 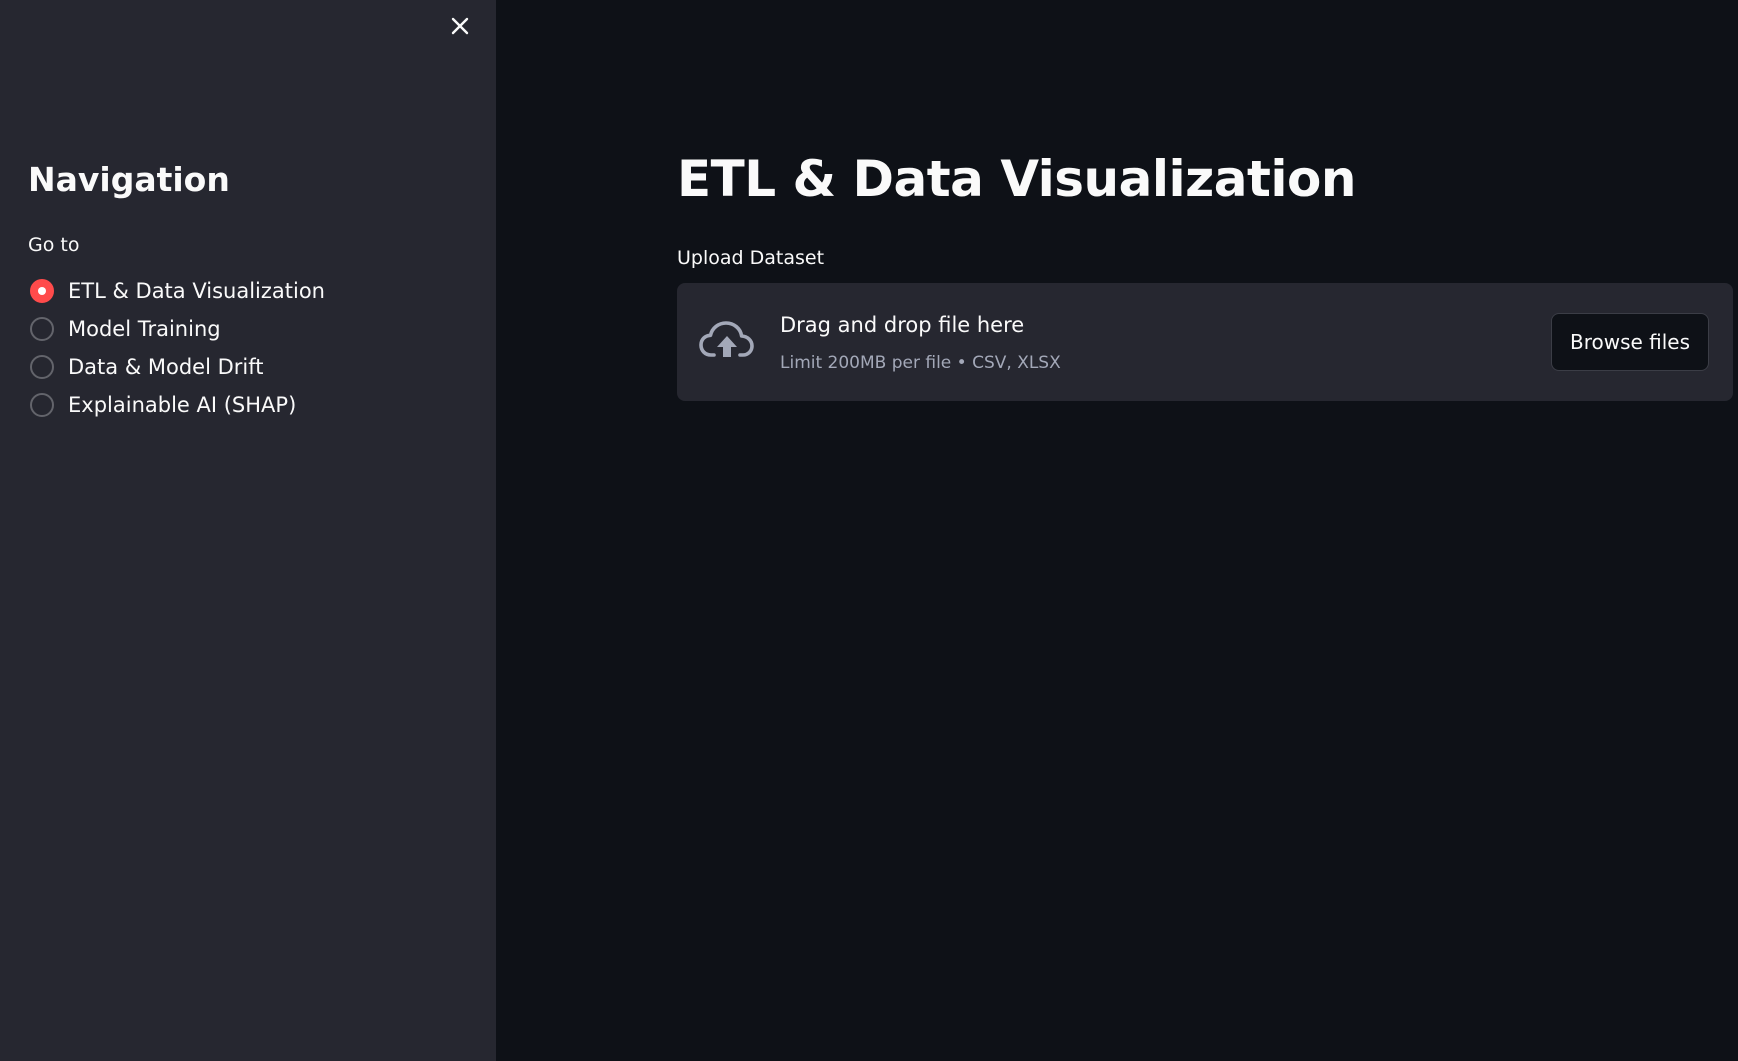 What do you see at coordinates (54, 245) in the screenshot?
I see `radio-group-label: Go to` at bounding box center [54, 245].